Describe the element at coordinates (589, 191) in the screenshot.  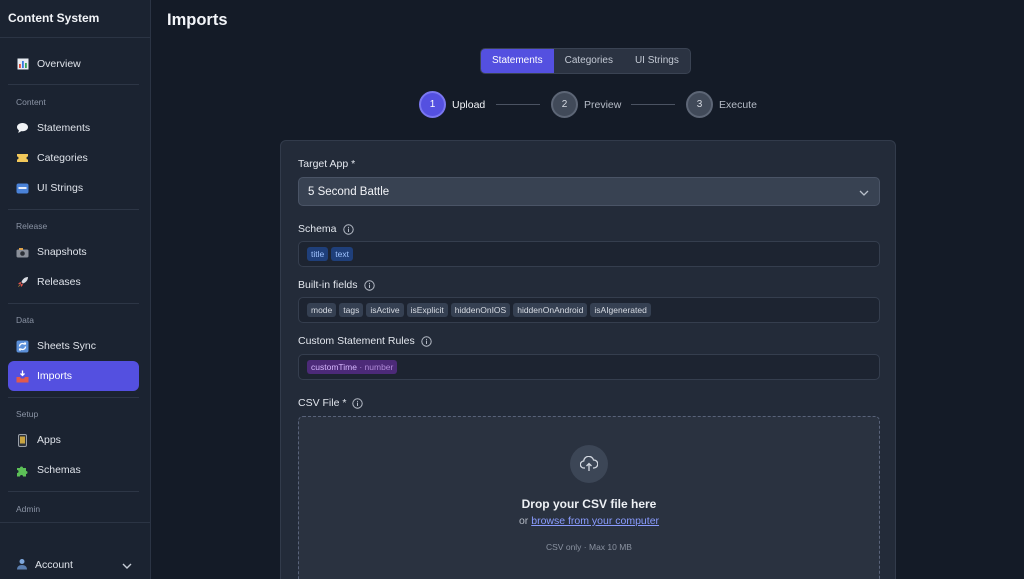
I see `target-app-select: 5 Second Battle` at that location.